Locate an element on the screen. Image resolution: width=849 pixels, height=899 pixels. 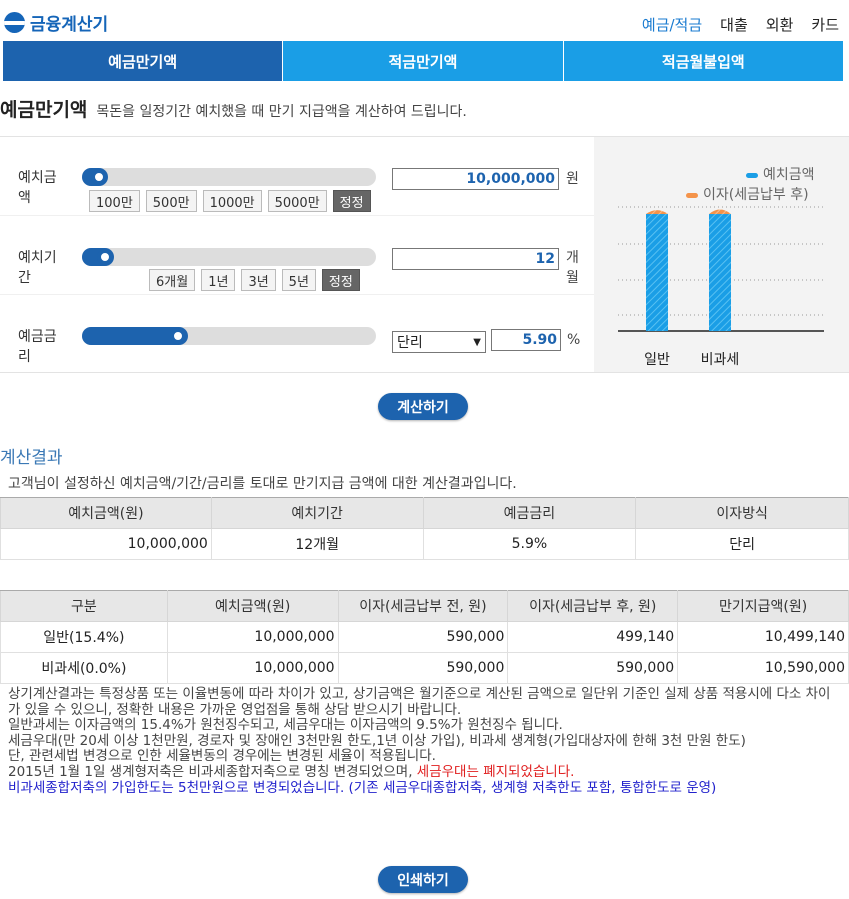
result-title: 계산결과 is located at coordinates (31, 458).